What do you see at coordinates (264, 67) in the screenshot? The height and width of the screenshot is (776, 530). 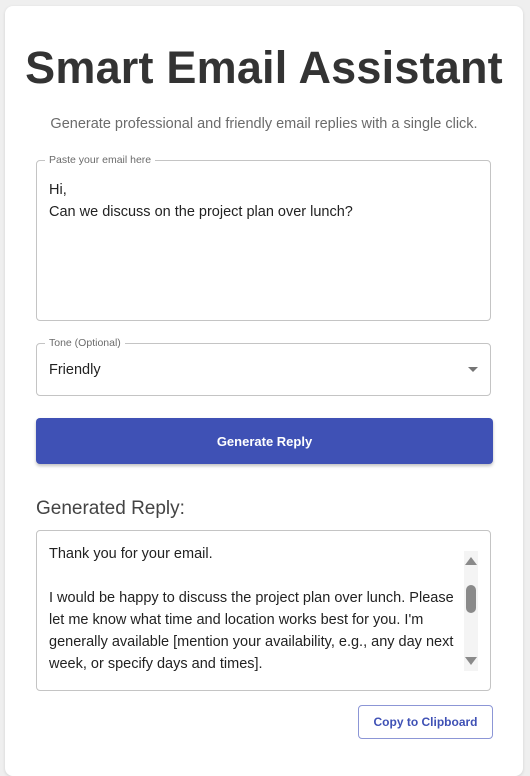 I see `page-title: Smart Email Assistant` at bounding box center [264, 67].